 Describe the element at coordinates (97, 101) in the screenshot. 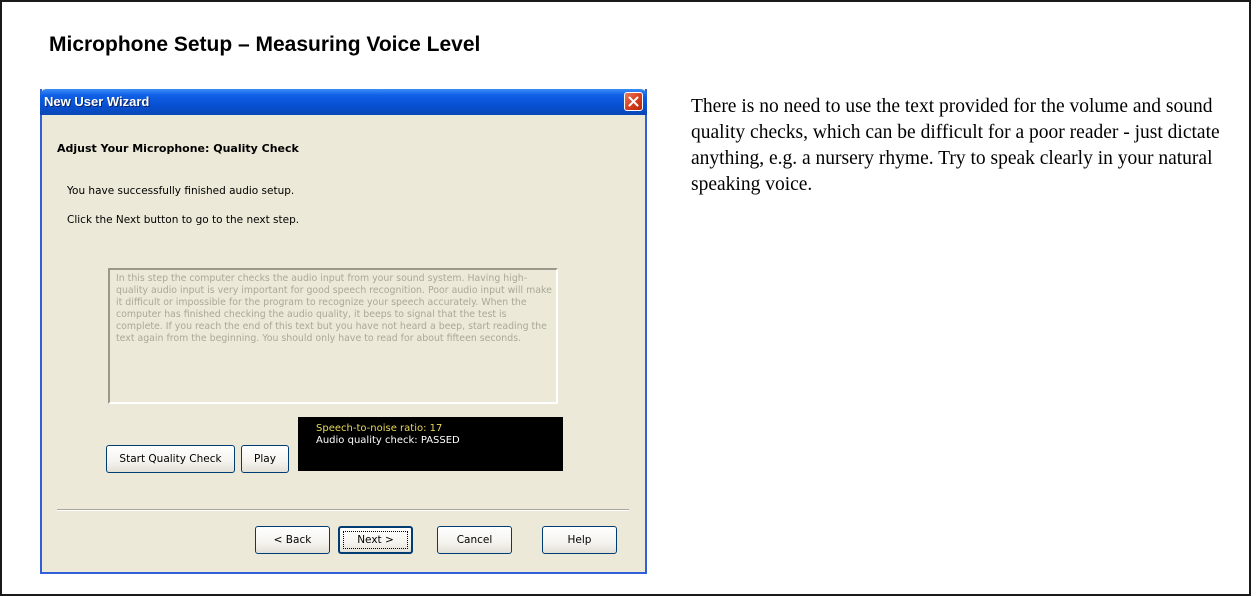

I see `window-title: New User Wizard` at that location.